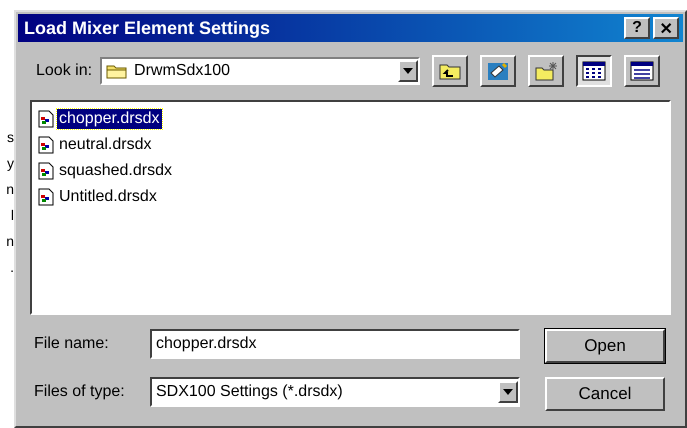 The width and height of the screenshot is (687, 428). What do you see at coordinates (108, 197) in the screenshot?
I see `file-item: Untitled.drsdx` at bounding box center [108, 197].